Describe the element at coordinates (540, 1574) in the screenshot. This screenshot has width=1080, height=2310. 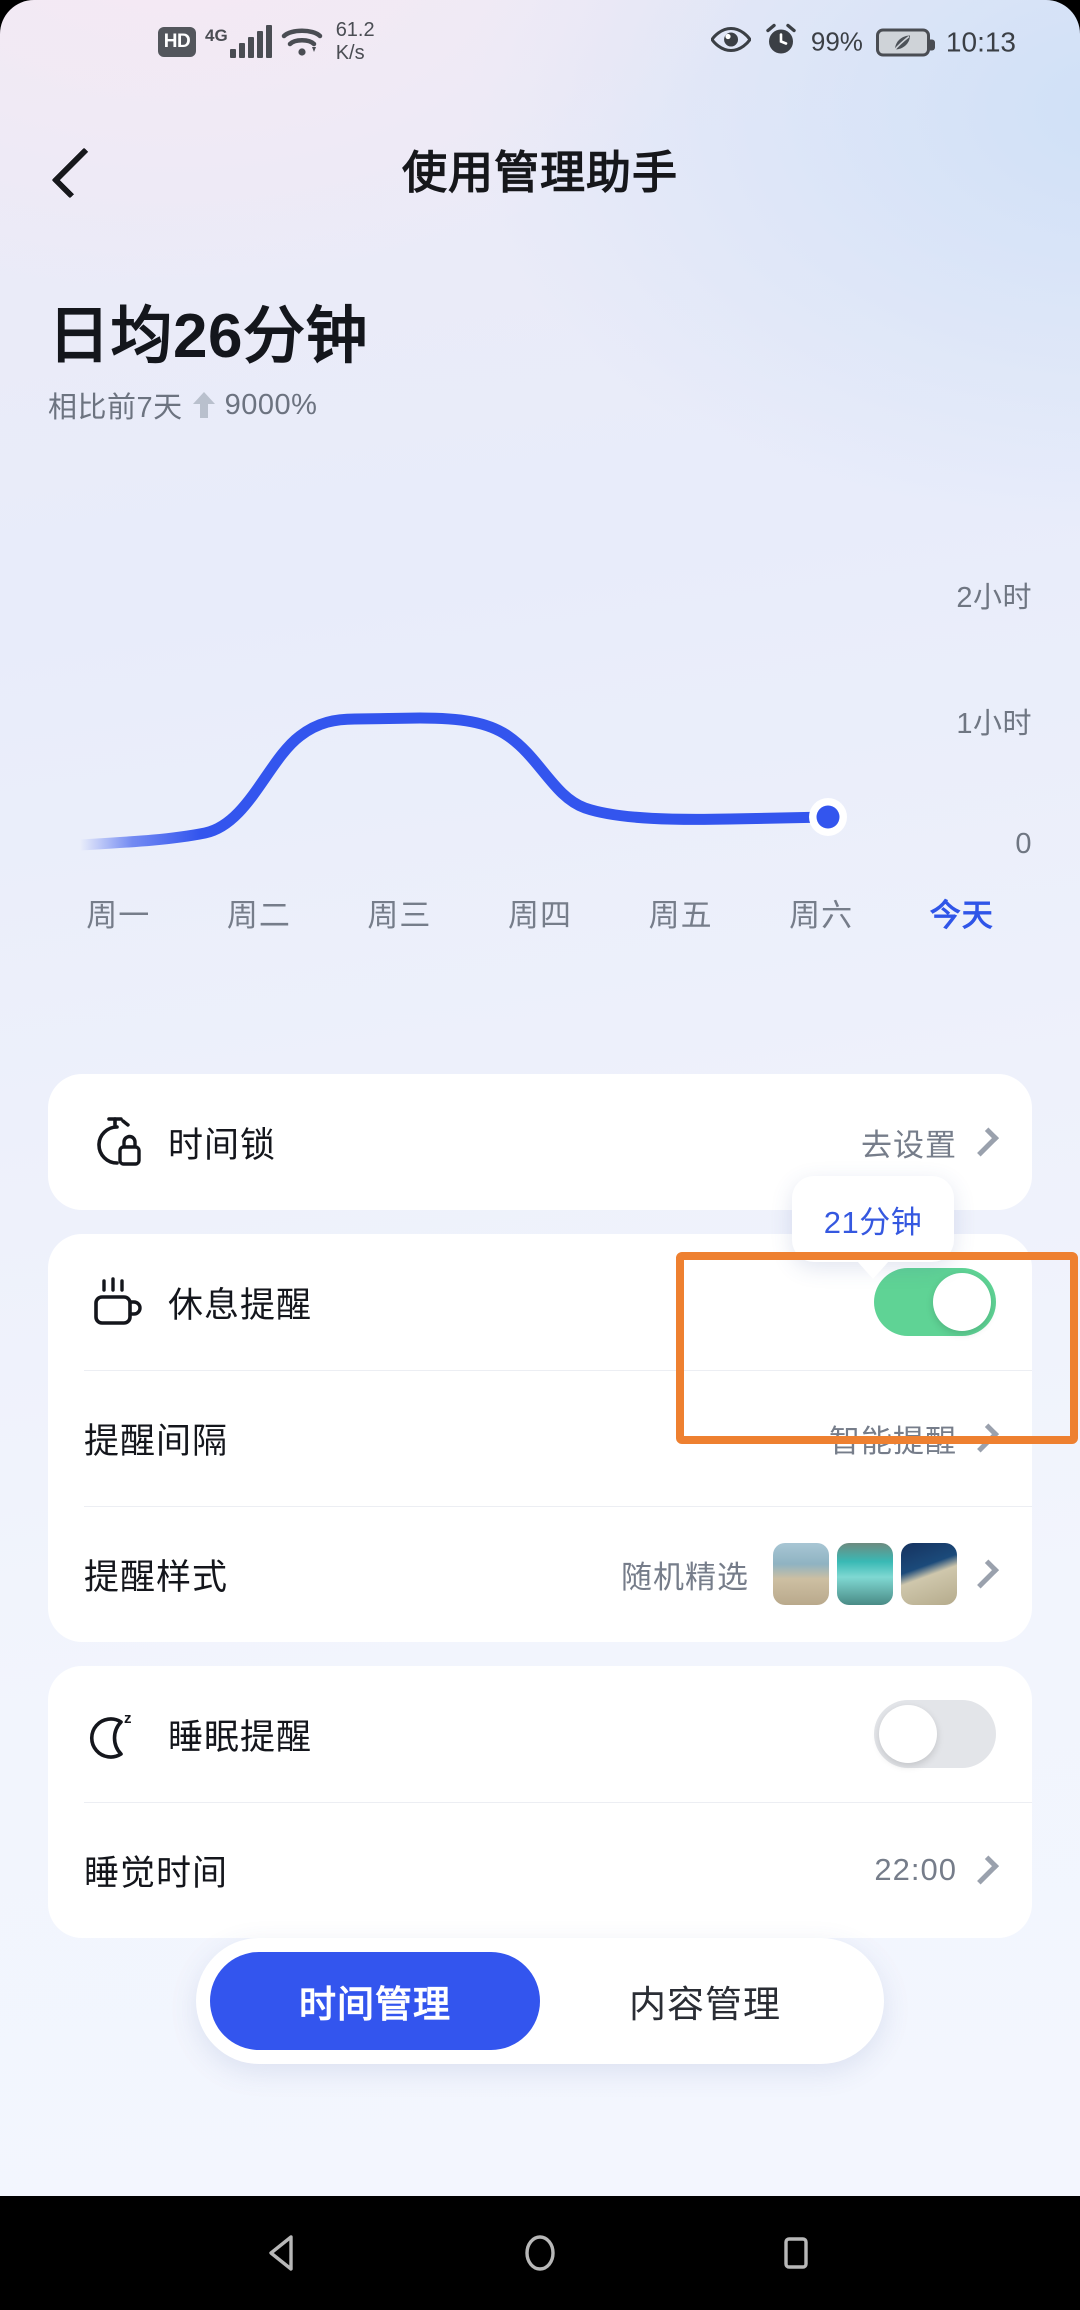
I see `row-reminder-style: 提醒样式 随机精选` at that location.